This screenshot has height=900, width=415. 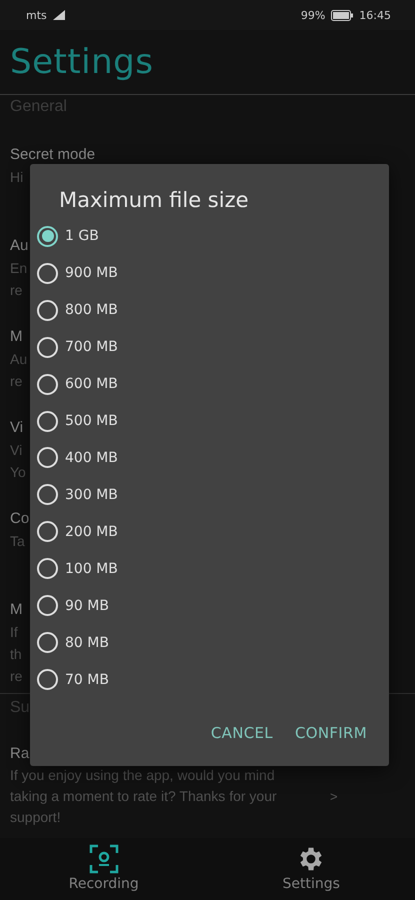 I want to click on option-label: 1 GB, so click(x=82, y=236).